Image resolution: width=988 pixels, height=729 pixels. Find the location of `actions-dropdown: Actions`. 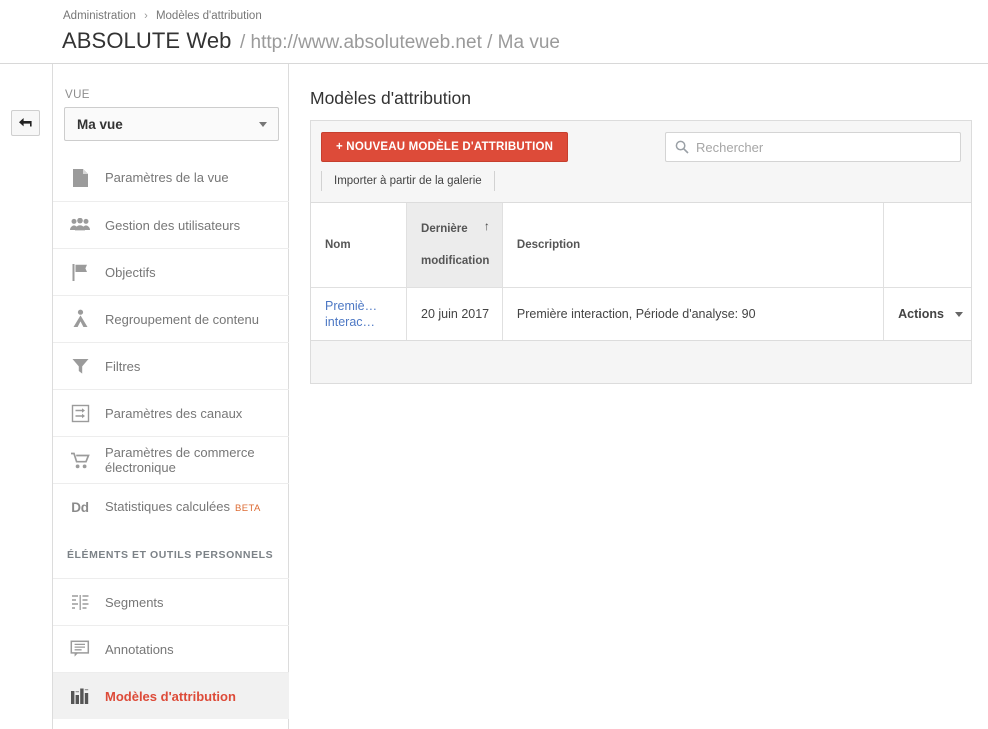

actions-dropdown: Actions is located at coordinates (930, 314).